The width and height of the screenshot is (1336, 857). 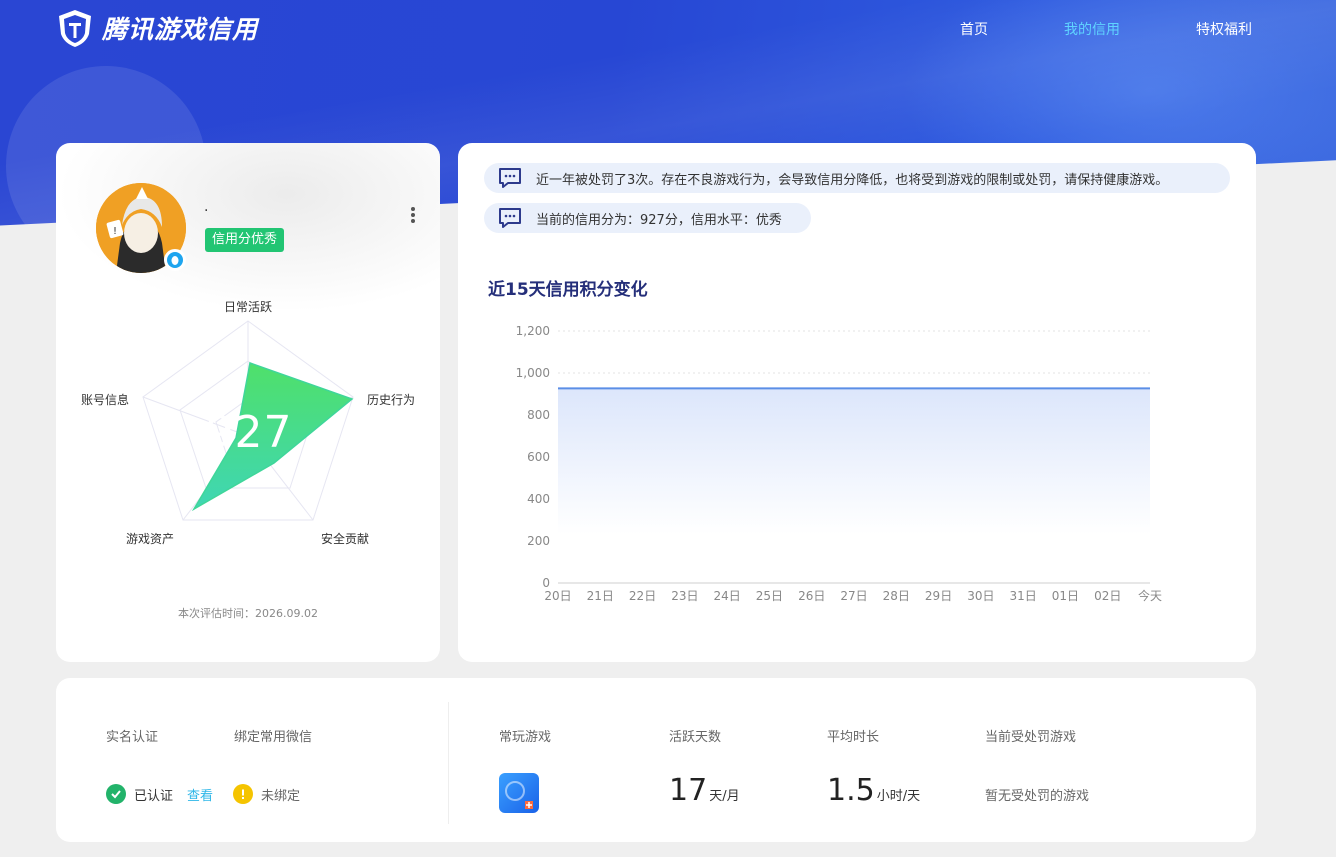 I want to click on avg-time-stat: 1.5 小时/天, so click(x=873, y=791).